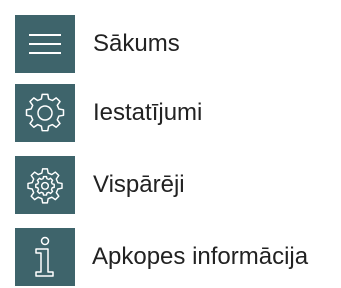 This screenshot has width=341, height=288. I want to click on menu-item-label: Iestatījumi, so click(148, 112).